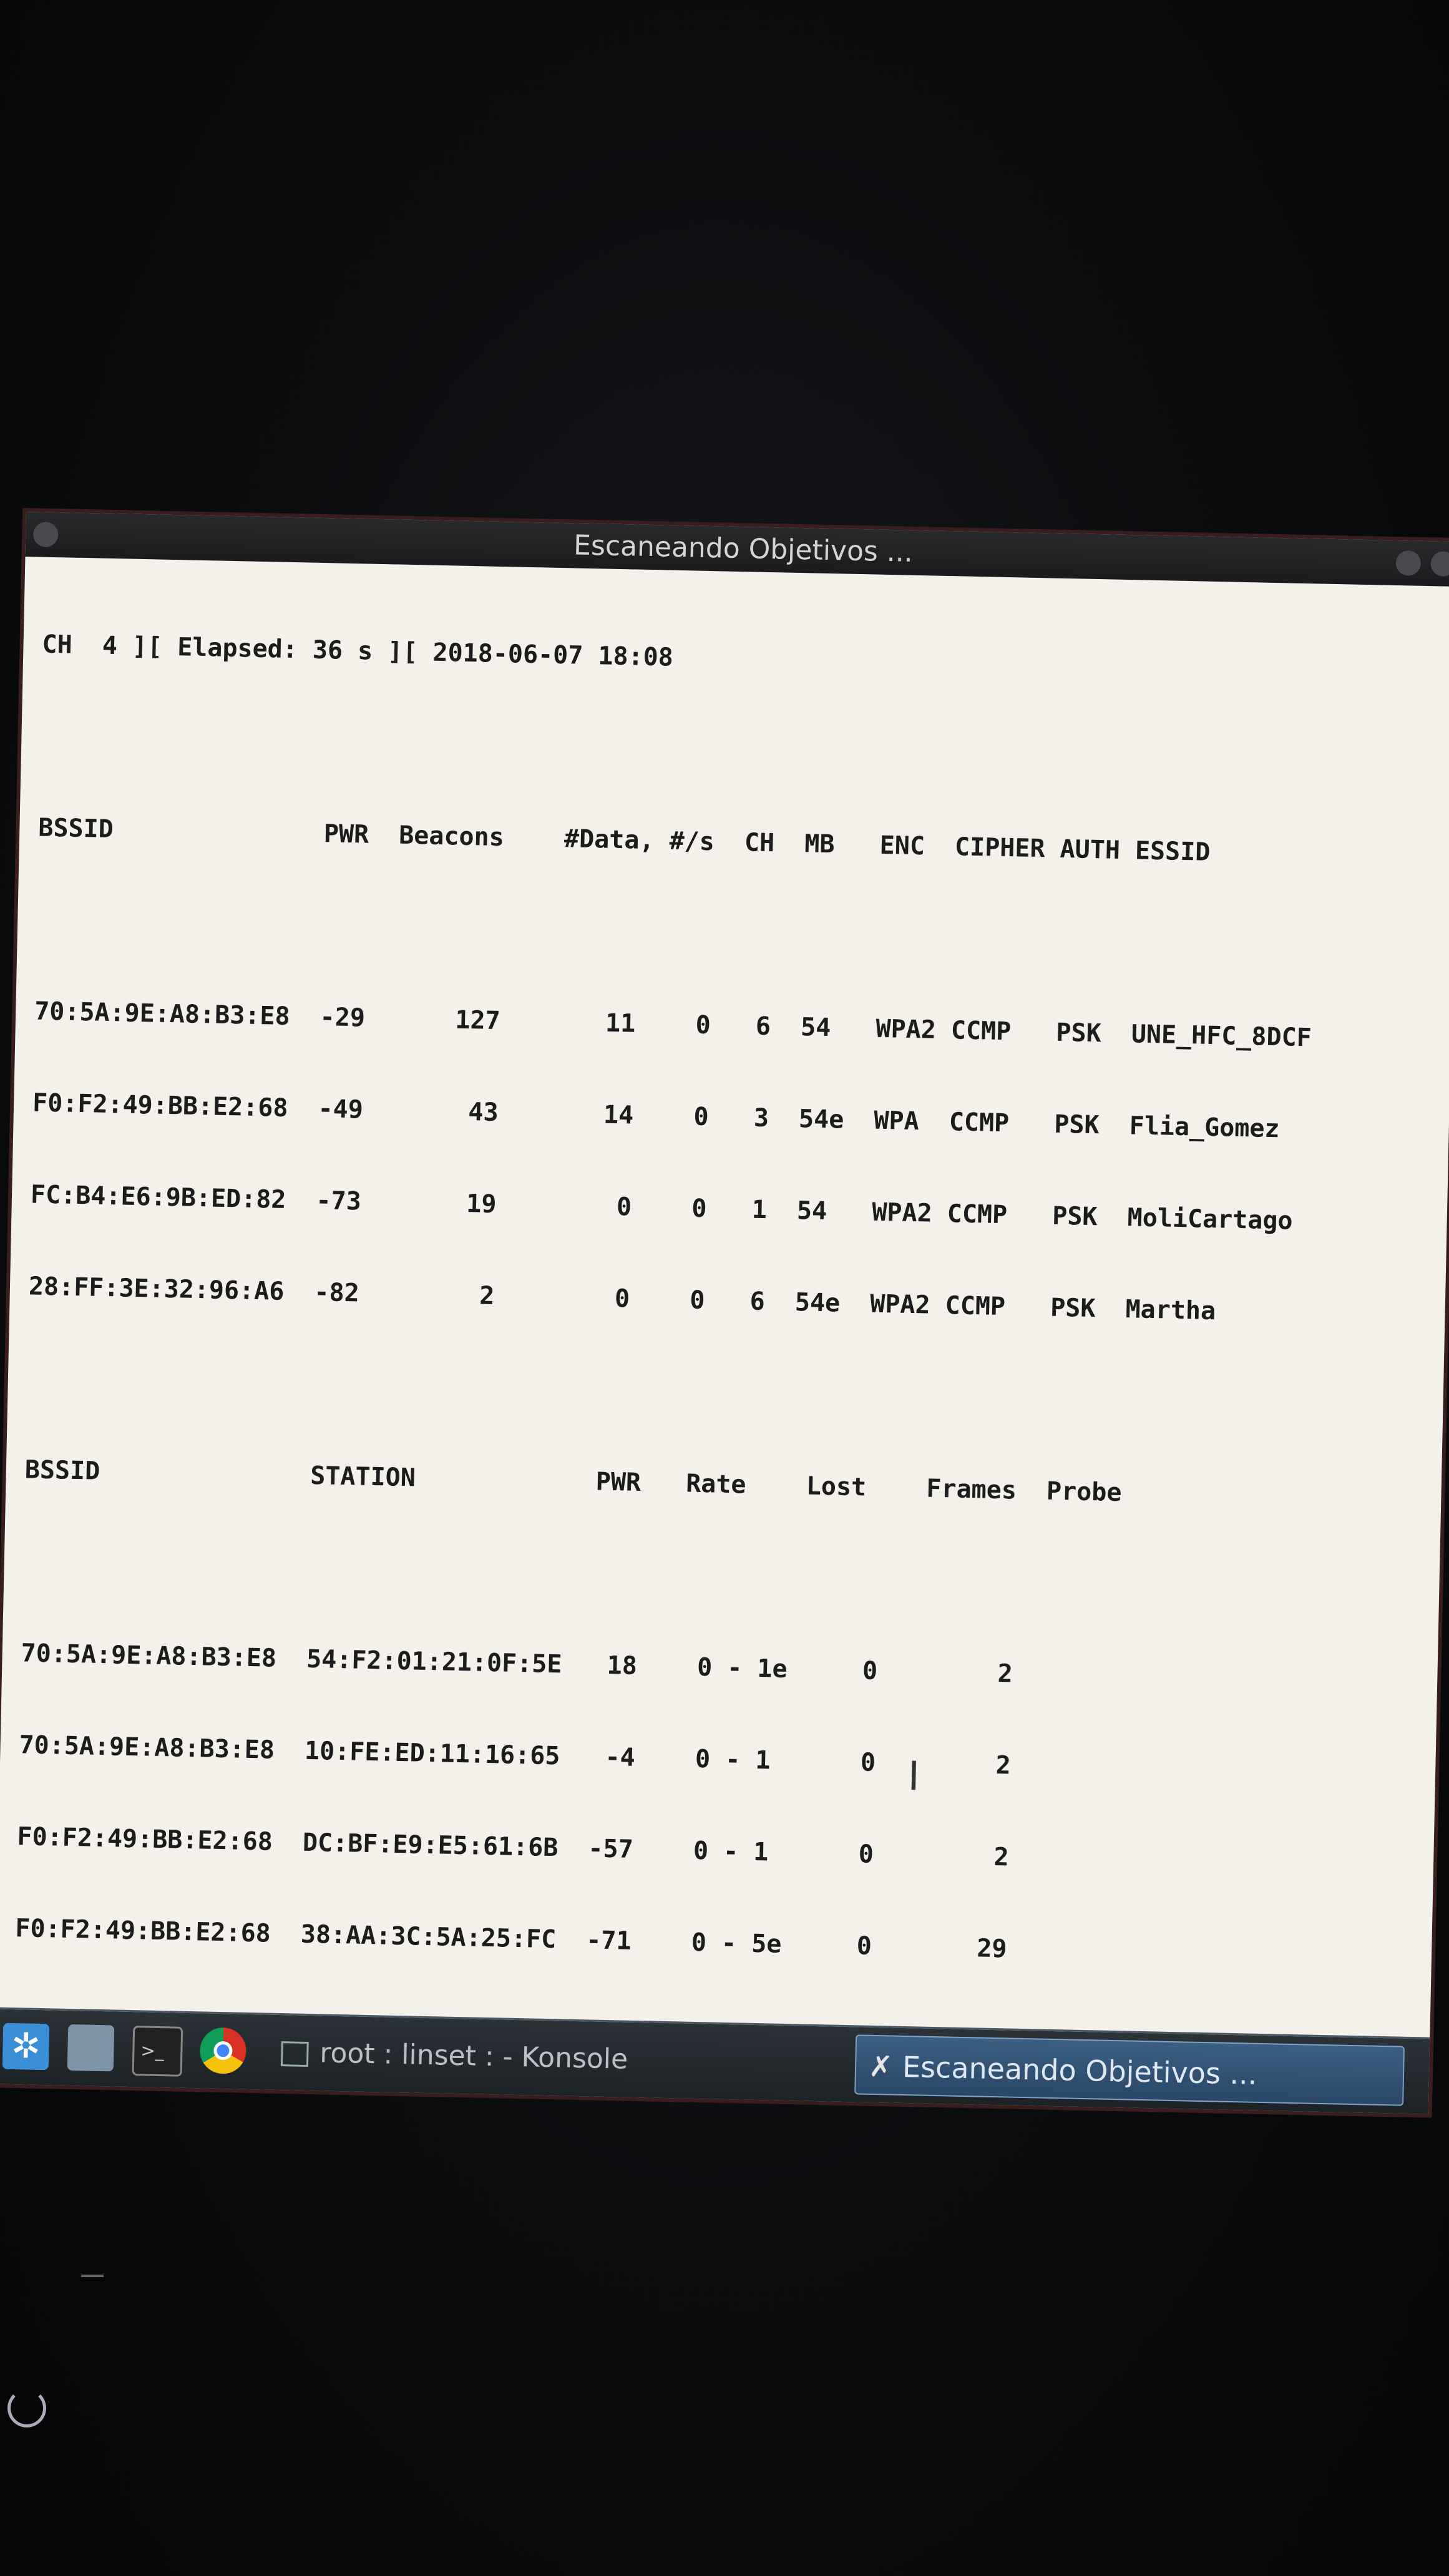 The image size is (1449, 2576). What do you see at coordinates (91, 2048) in the screenshot?
I see `file-manager-icon` at bounding box center [91, 2048].